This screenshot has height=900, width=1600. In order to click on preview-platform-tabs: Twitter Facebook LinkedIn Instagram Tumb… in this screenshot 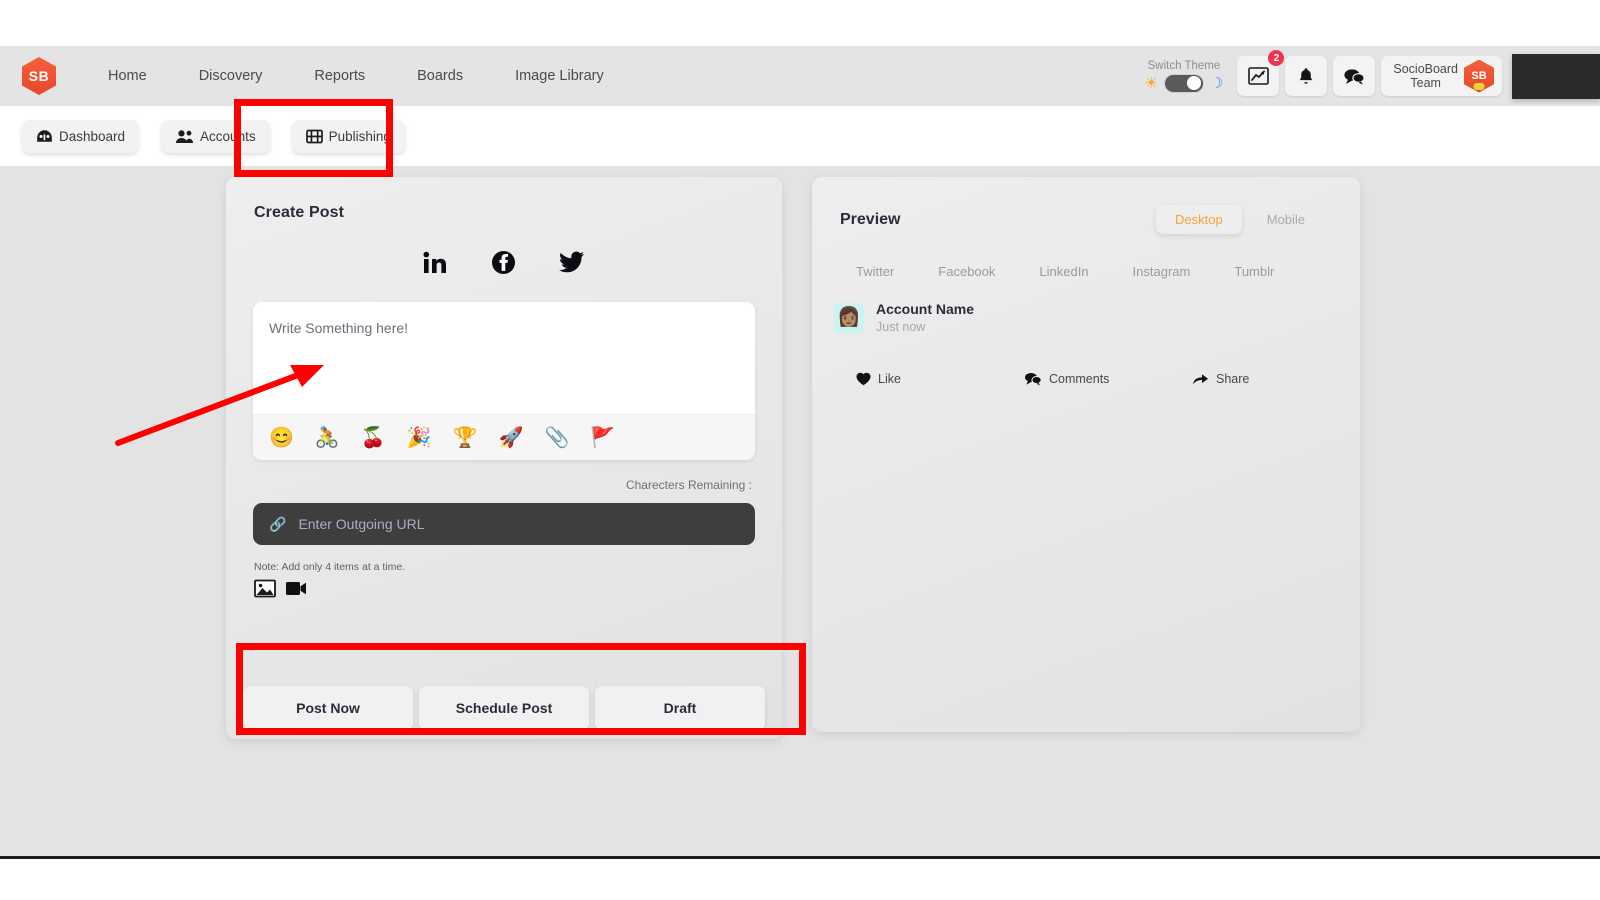, I will do `click(1086, 256)`.